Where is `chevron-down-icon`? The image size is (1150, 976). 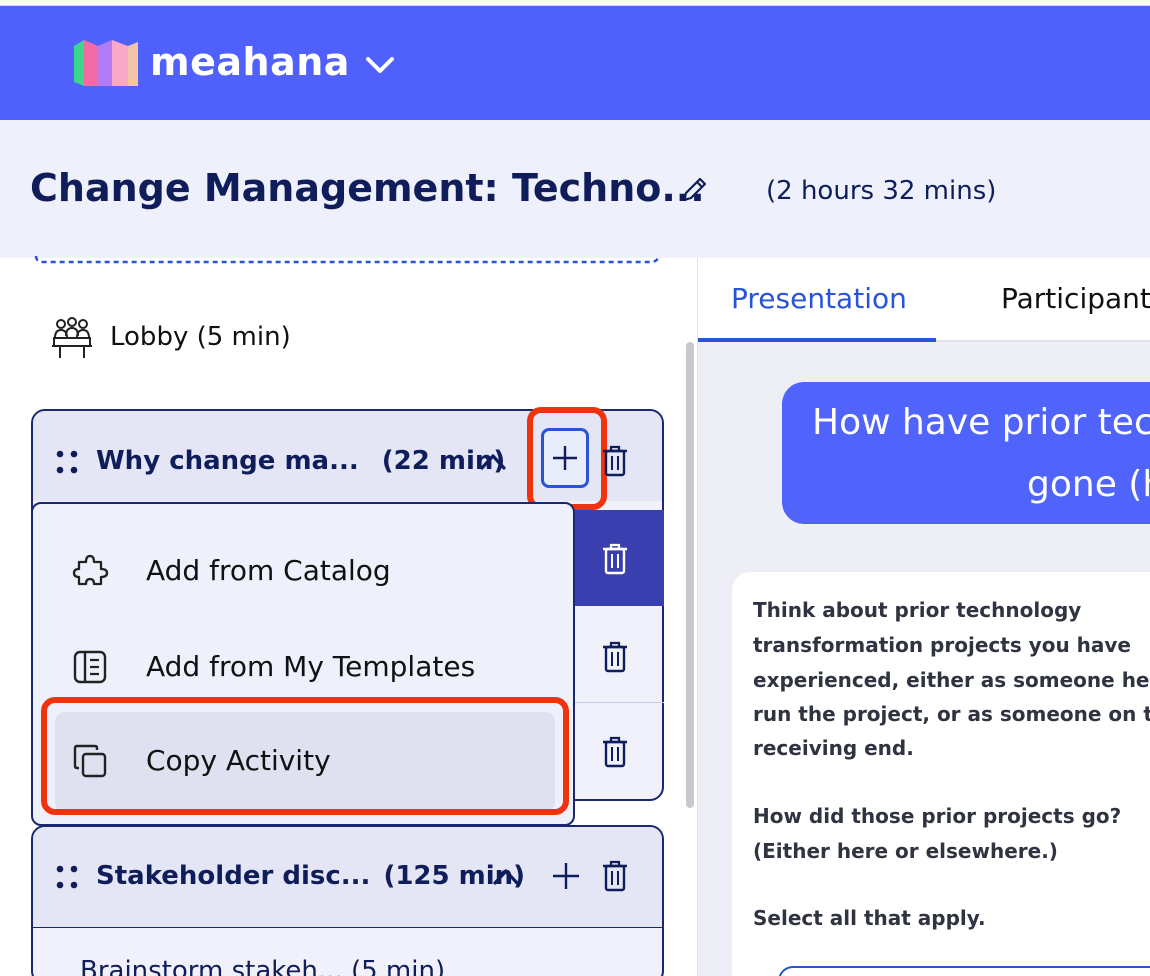 chevron-down-icon is located at coordinates (380, 64).